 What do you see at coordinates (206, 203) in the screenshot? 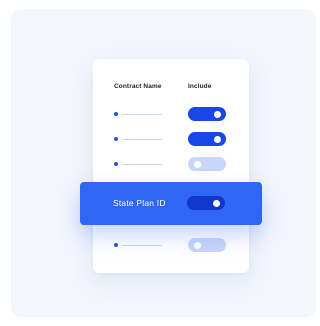
I see `state-plan-id-include-toggle` at bounding box center [206, 203].